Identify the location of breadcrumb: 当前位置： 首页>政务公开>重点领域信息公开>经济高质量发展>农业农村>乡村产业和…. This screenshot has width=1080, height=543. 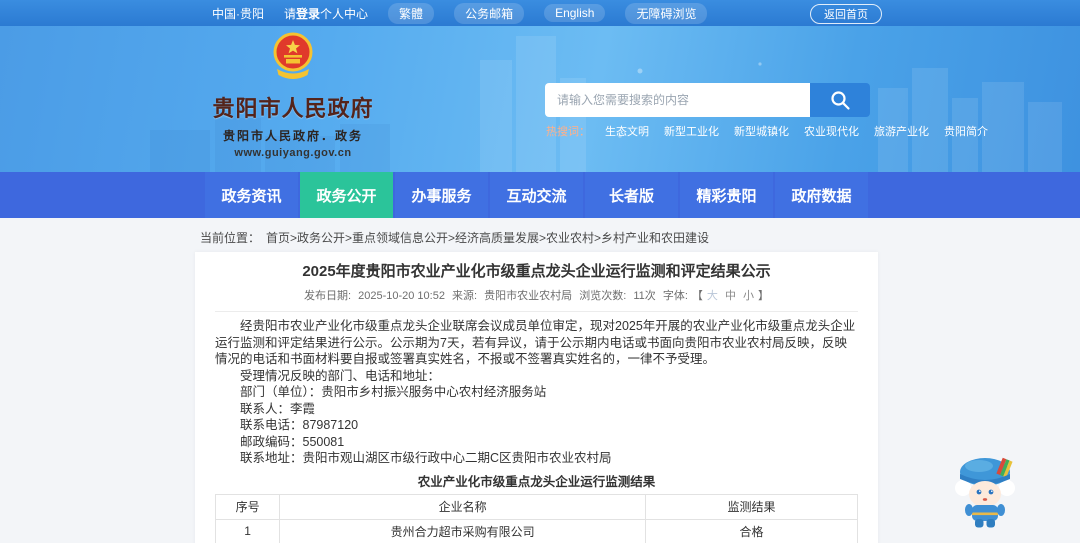
(454, 237).